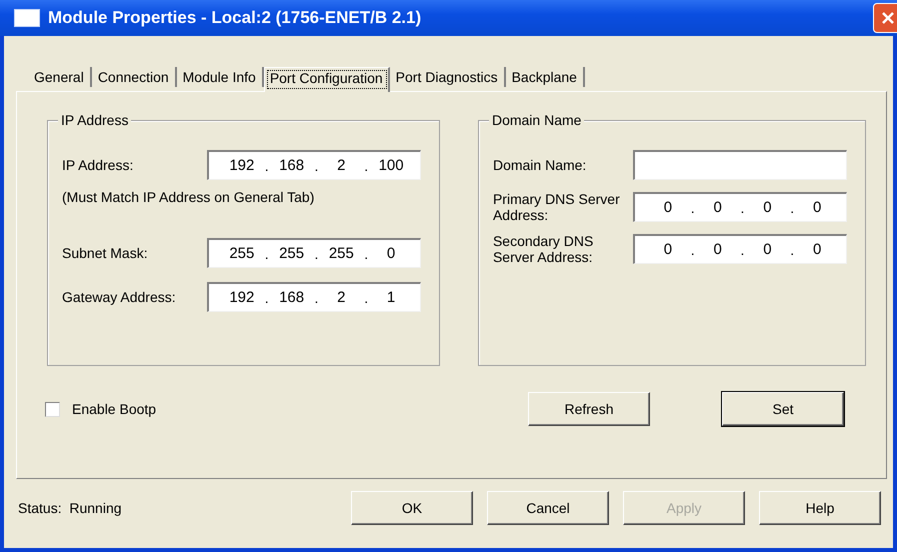 The image size is (897, 552). Describe the element at coordinates (134, 77) in the screenshot. I see `tab: Connection` at that location.